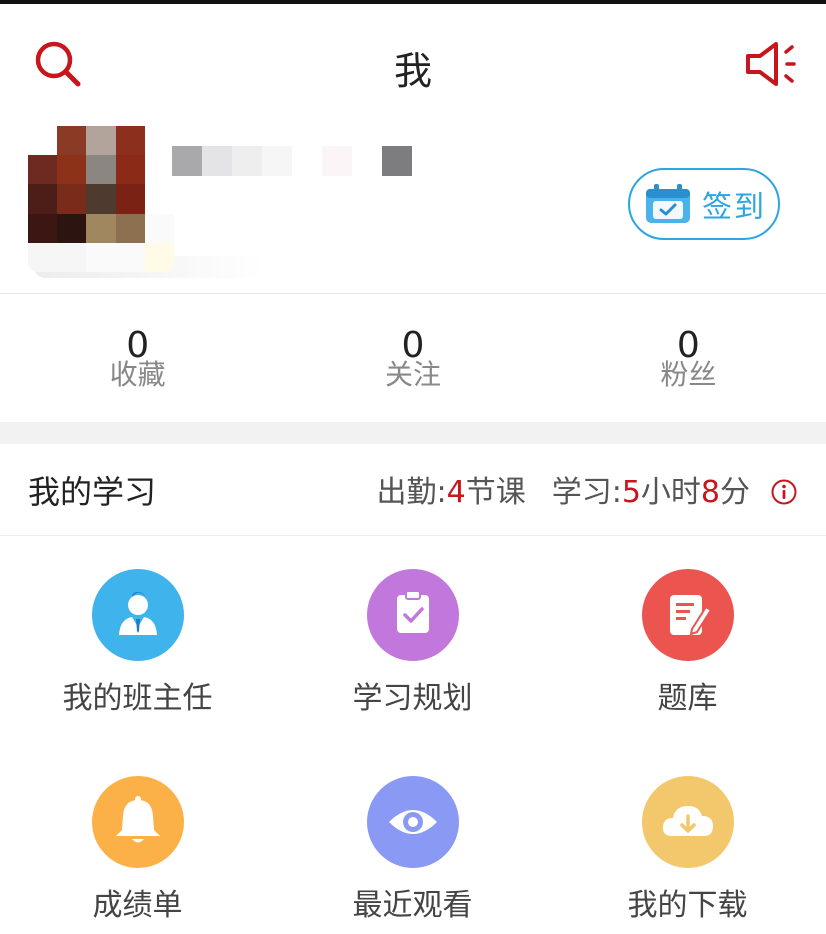 The width and height of the screenshot is (826, 934). What do you see at coordinates (687, 822) in the screenshot?
I see `cloud-download-icon` at bounding box center [687, 822].